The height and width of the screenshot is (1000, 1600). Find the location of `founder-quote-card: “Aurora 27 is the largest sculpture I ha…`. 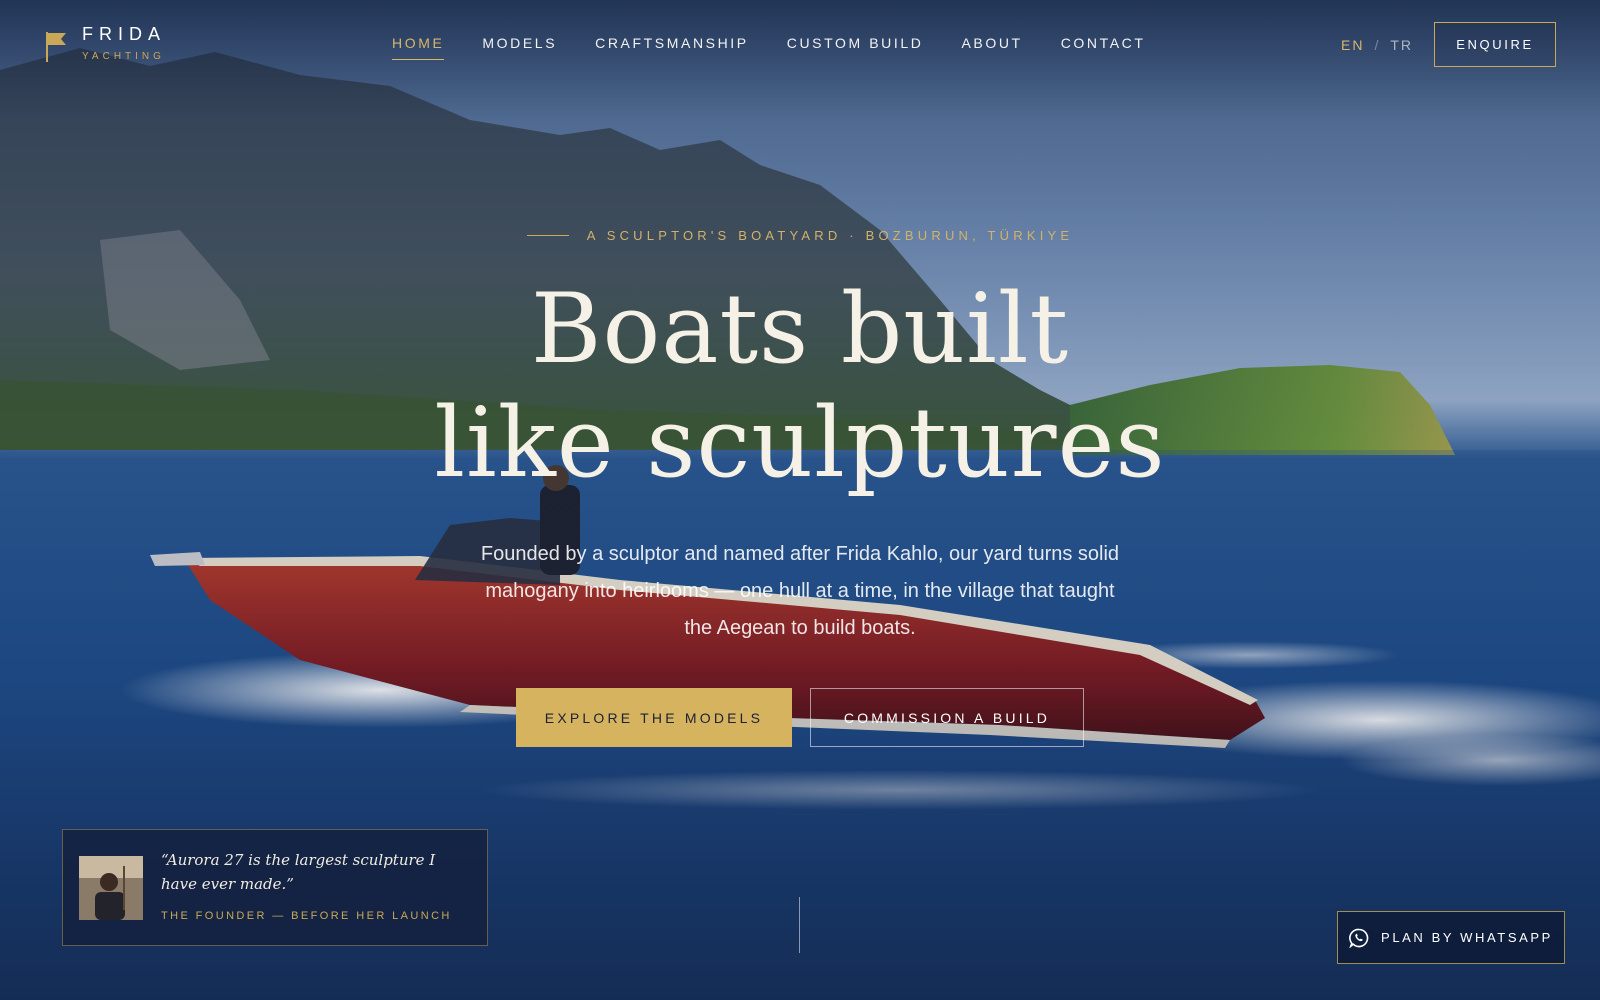

founder-quote-card: “Aurora 27 is the largest sculpture I ha… is located at coordinates (275, 887).